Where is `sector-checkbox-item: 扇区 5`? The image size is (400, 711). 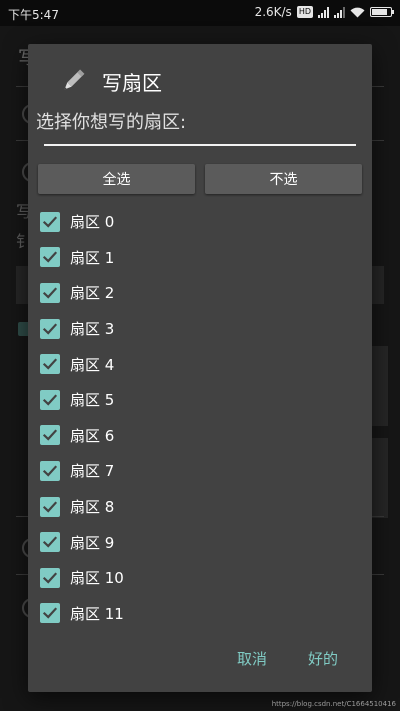 sector-checkbox-item: 扇区 5 is located at coordinates (200, 400).